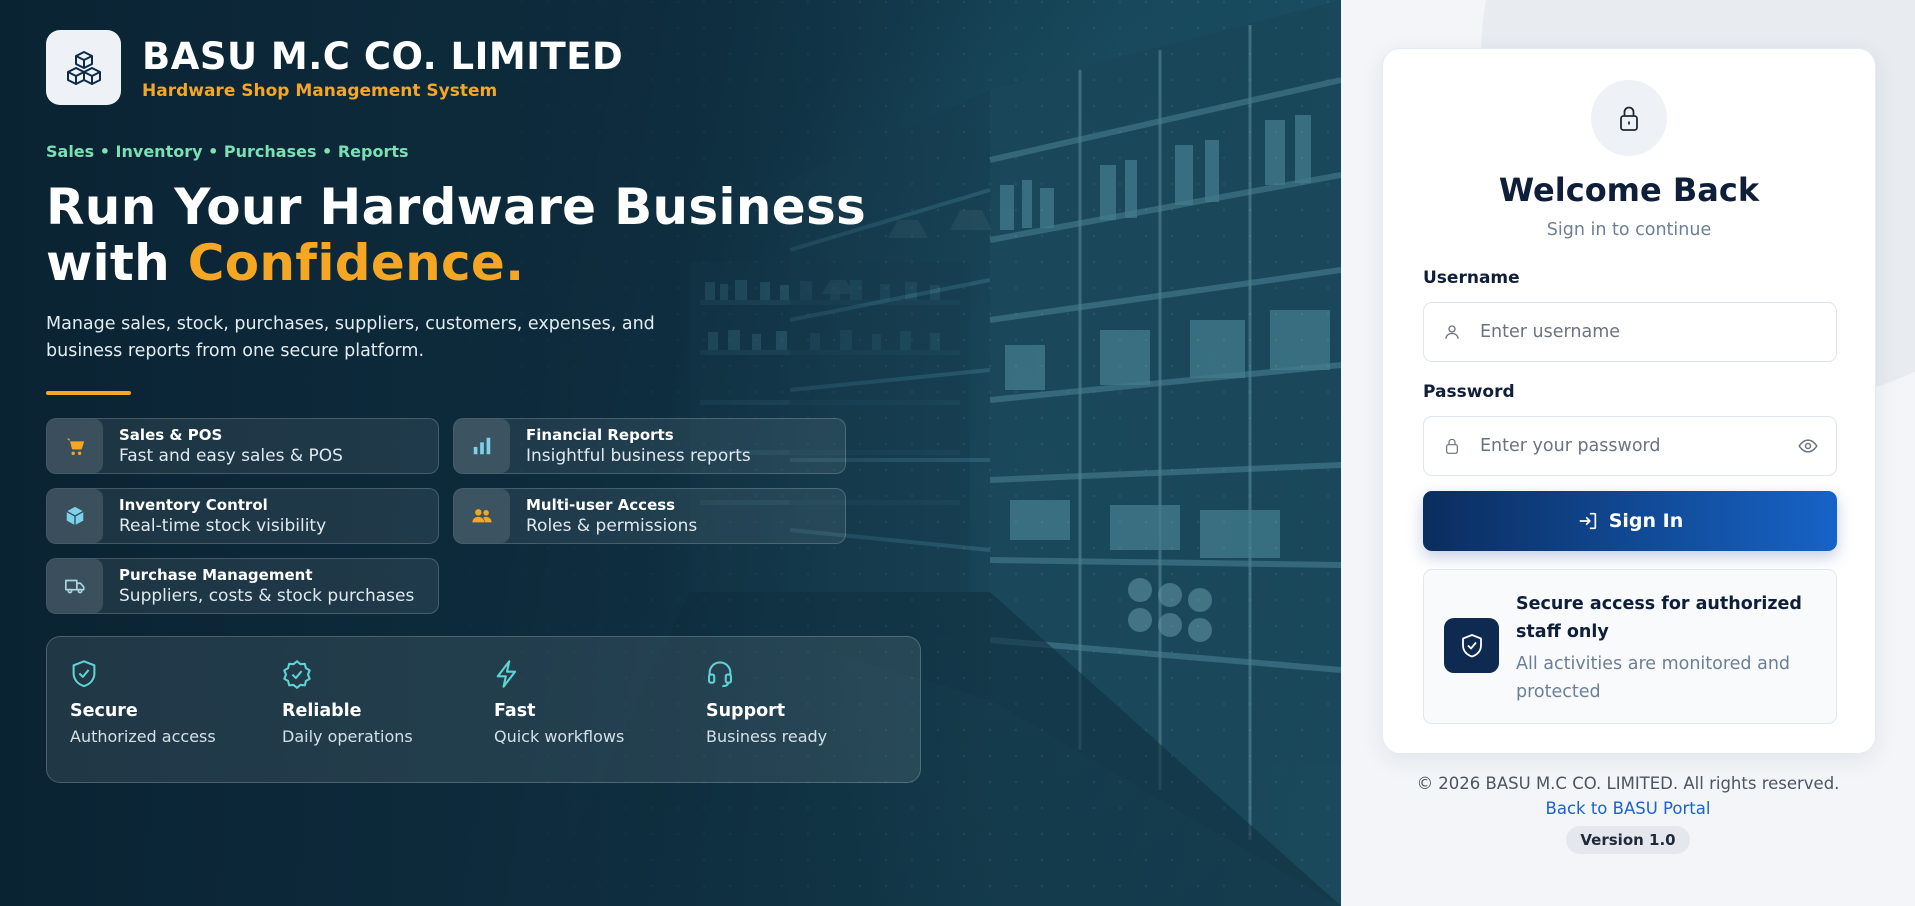  Describe the element at coordinates (812, 720) in the screenshot. I see `stat-support: Support Business ready` at that location.